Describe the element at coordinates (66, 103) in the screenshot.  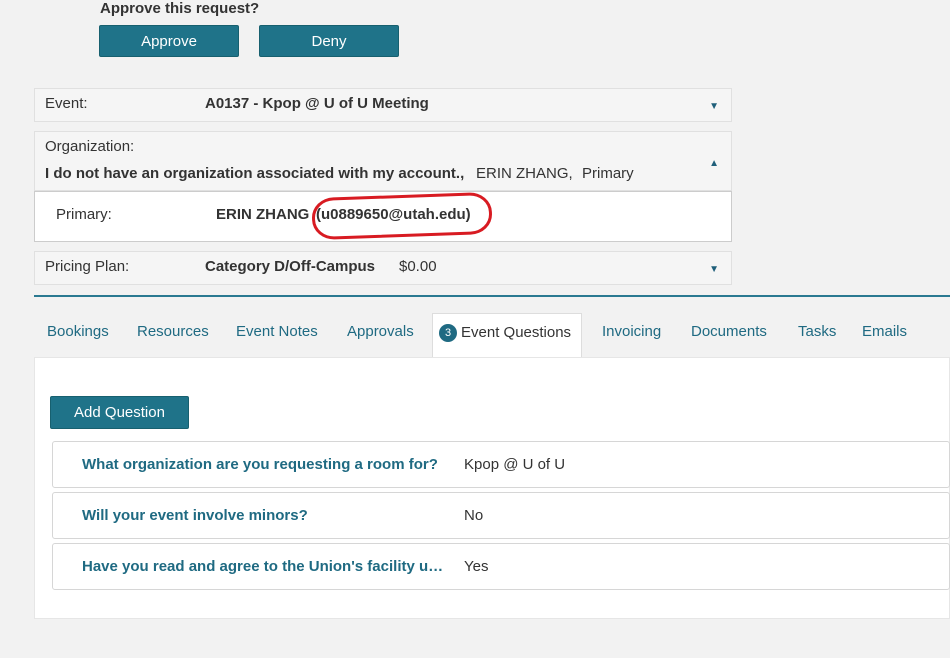
I see `event-label: Event:` at that location.